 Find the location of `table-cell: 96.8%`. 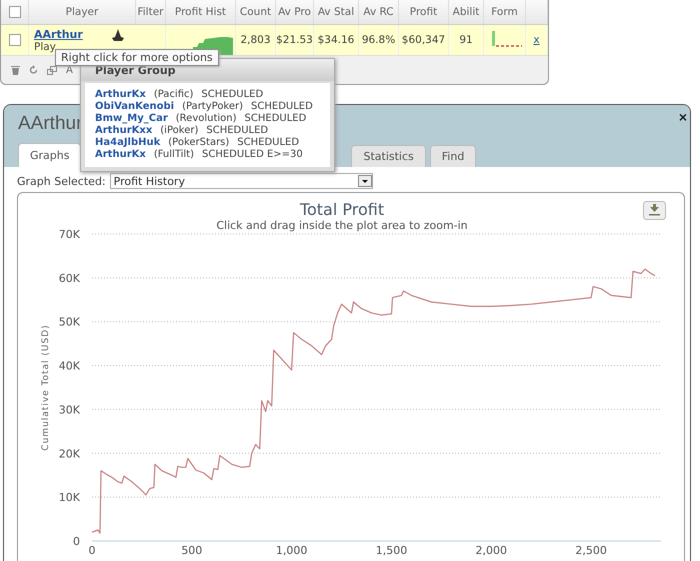

table-cell: 96.8% is located at coordinates (379, 40).